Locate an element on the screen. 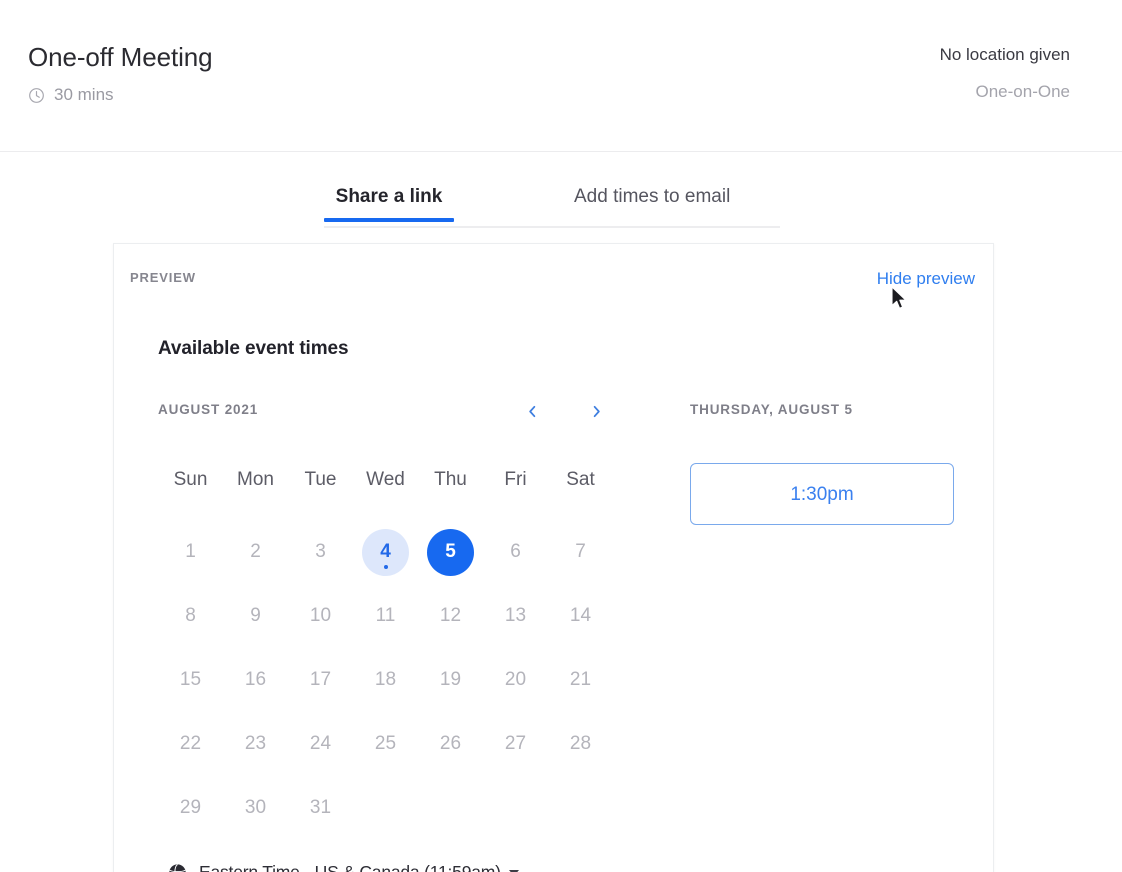  calendar-day-8: 8 is located at coordinates (190, 616).